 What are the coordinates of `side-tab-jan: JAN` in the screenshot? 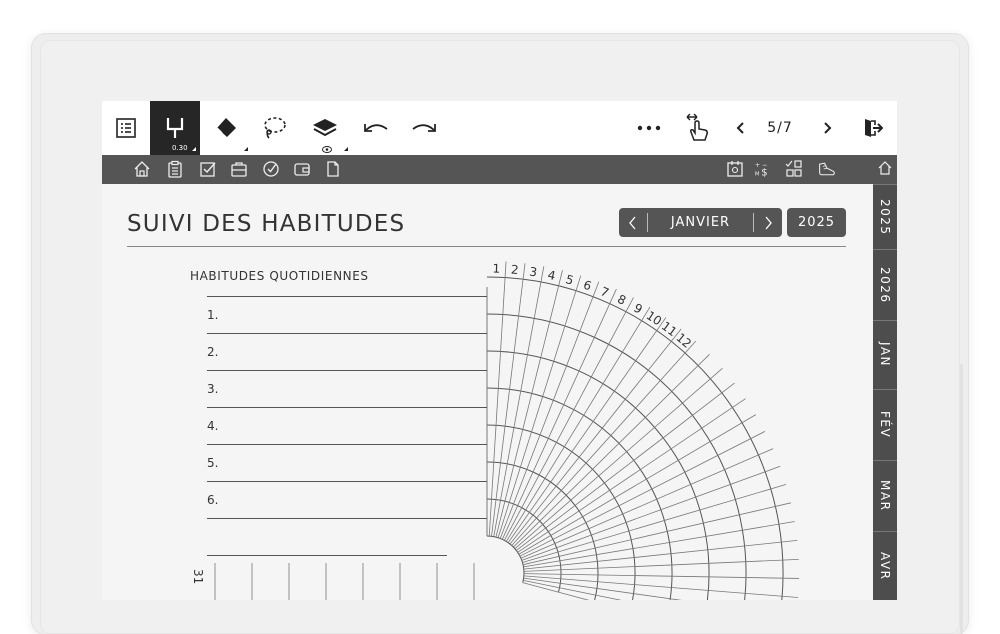 It's located at (885, 355).